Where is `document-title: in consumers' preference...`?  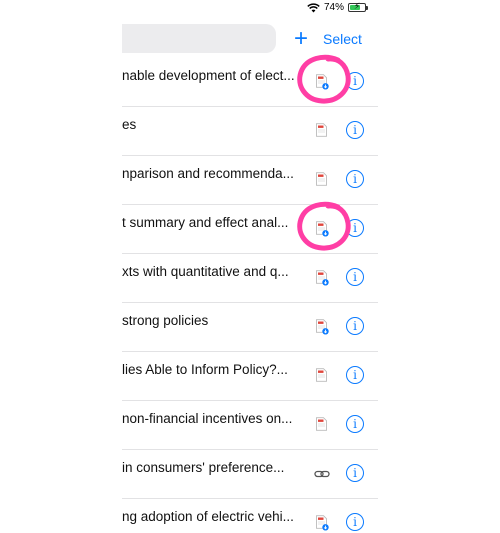 document-title: in consumers' preference... is located at coordinates (203, 467).